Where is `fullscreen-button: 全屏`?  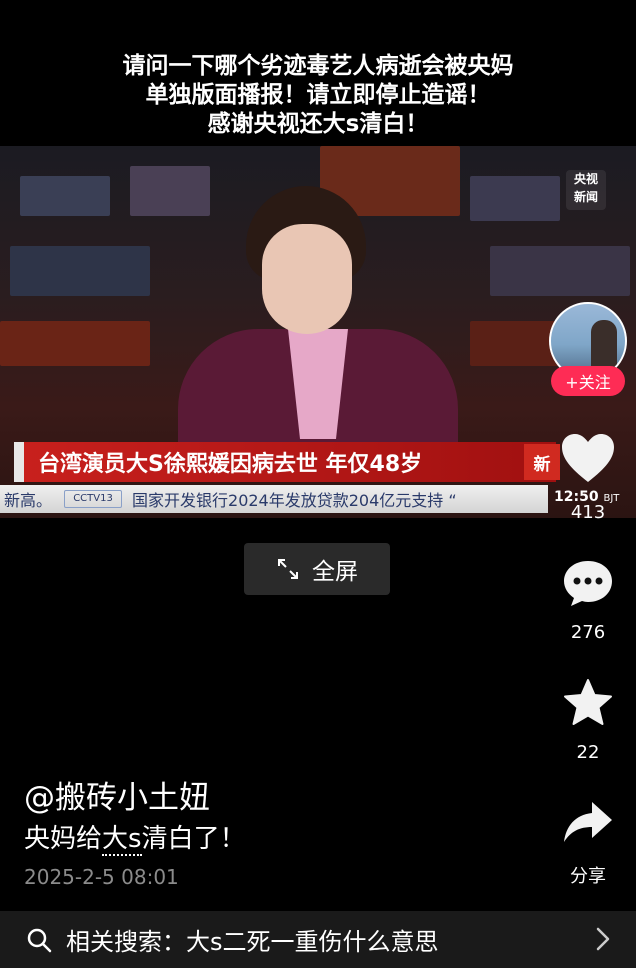 fullscreen-button: 全屏 is located at coordinates (317, 569).